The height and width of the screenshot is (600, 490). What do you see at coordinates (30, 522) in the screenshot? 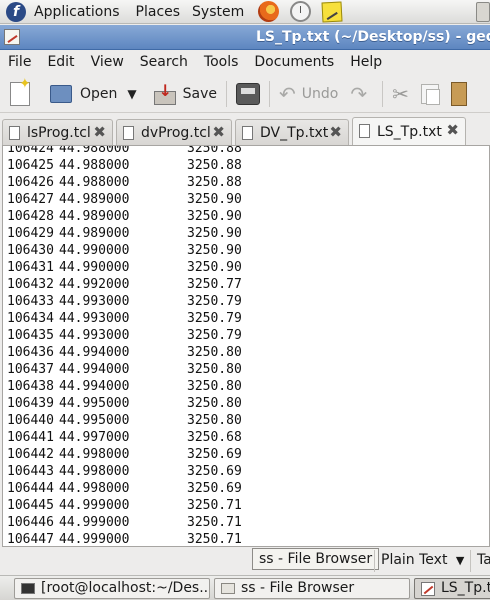
I see `line-index: 106446` at bounding box center [30, 522].